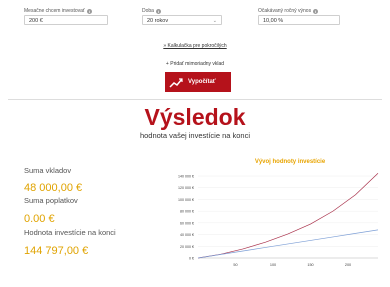  I want to click on y-tick-label: 20 000 €, so click(187, 247).